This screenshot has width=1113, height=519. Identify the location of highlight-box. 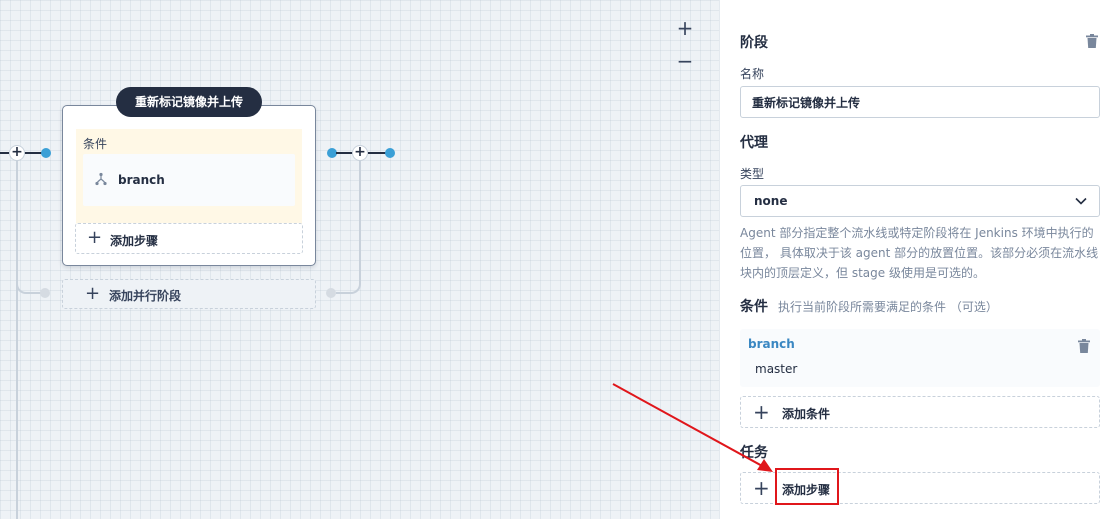
(807, 486).